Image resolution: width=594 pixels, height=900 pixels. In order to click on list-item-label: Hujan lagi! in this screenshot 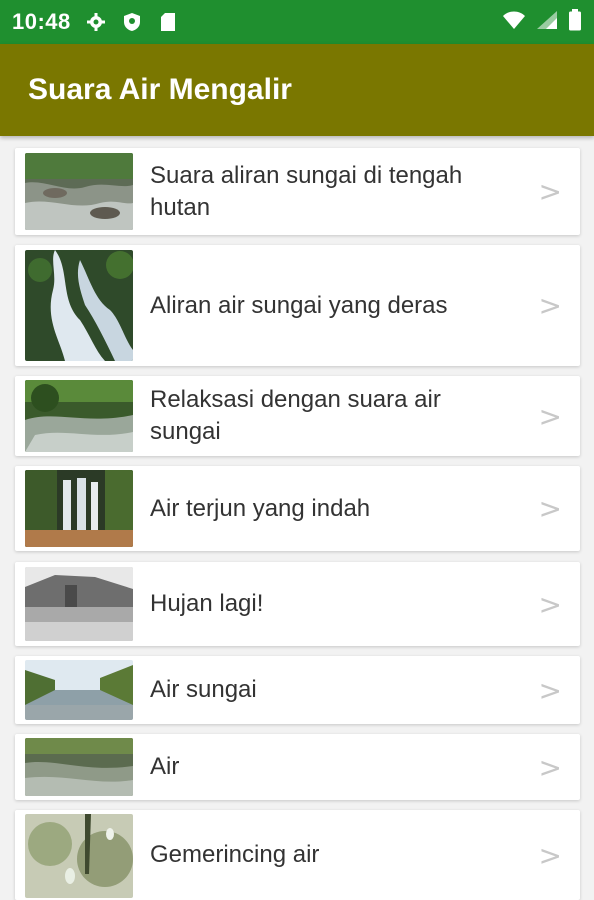, I will do `click(207, 603)`.